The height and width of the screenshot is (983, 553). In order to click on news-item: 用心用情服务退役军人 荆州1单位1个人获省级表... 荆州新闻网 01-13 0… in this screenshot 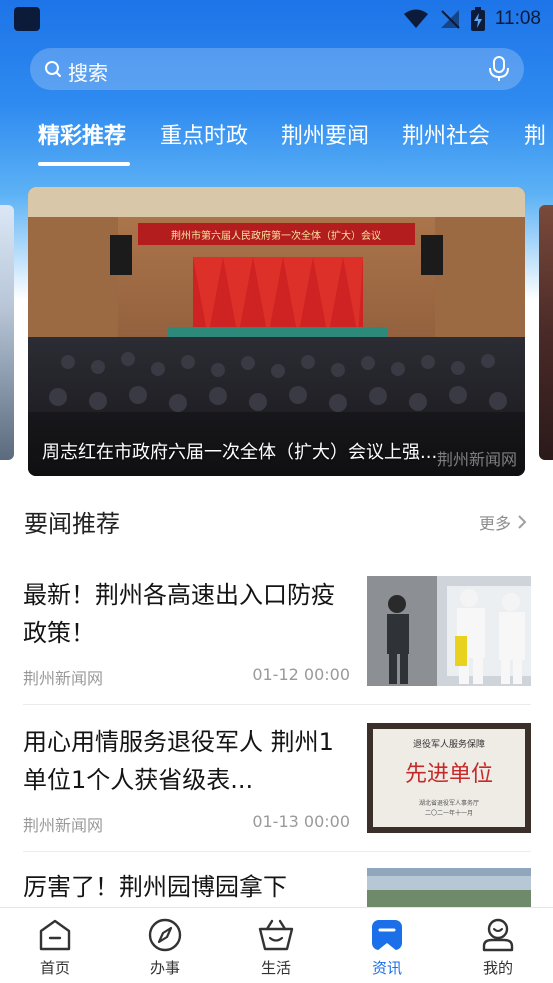, I will do `click(276, 796)`.